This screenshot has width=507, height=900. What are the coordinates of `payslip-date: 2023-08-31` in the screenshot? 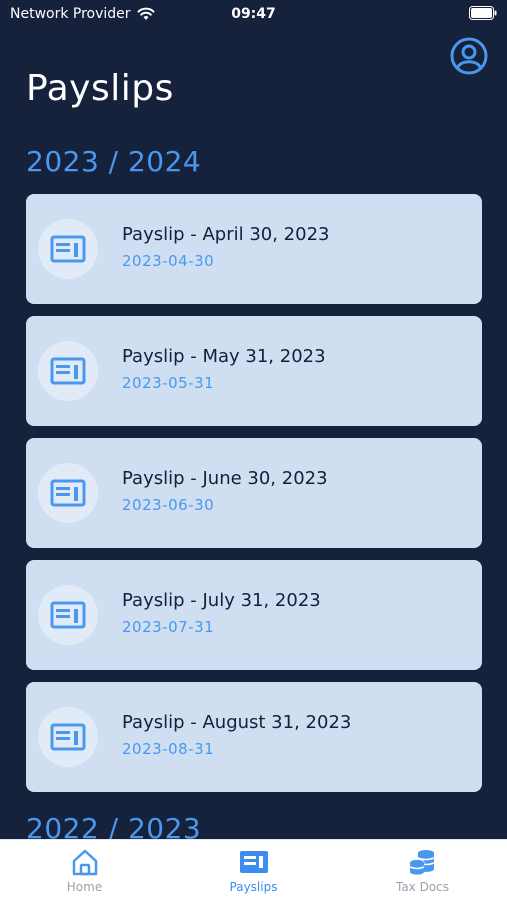 It's located at (168, 749).